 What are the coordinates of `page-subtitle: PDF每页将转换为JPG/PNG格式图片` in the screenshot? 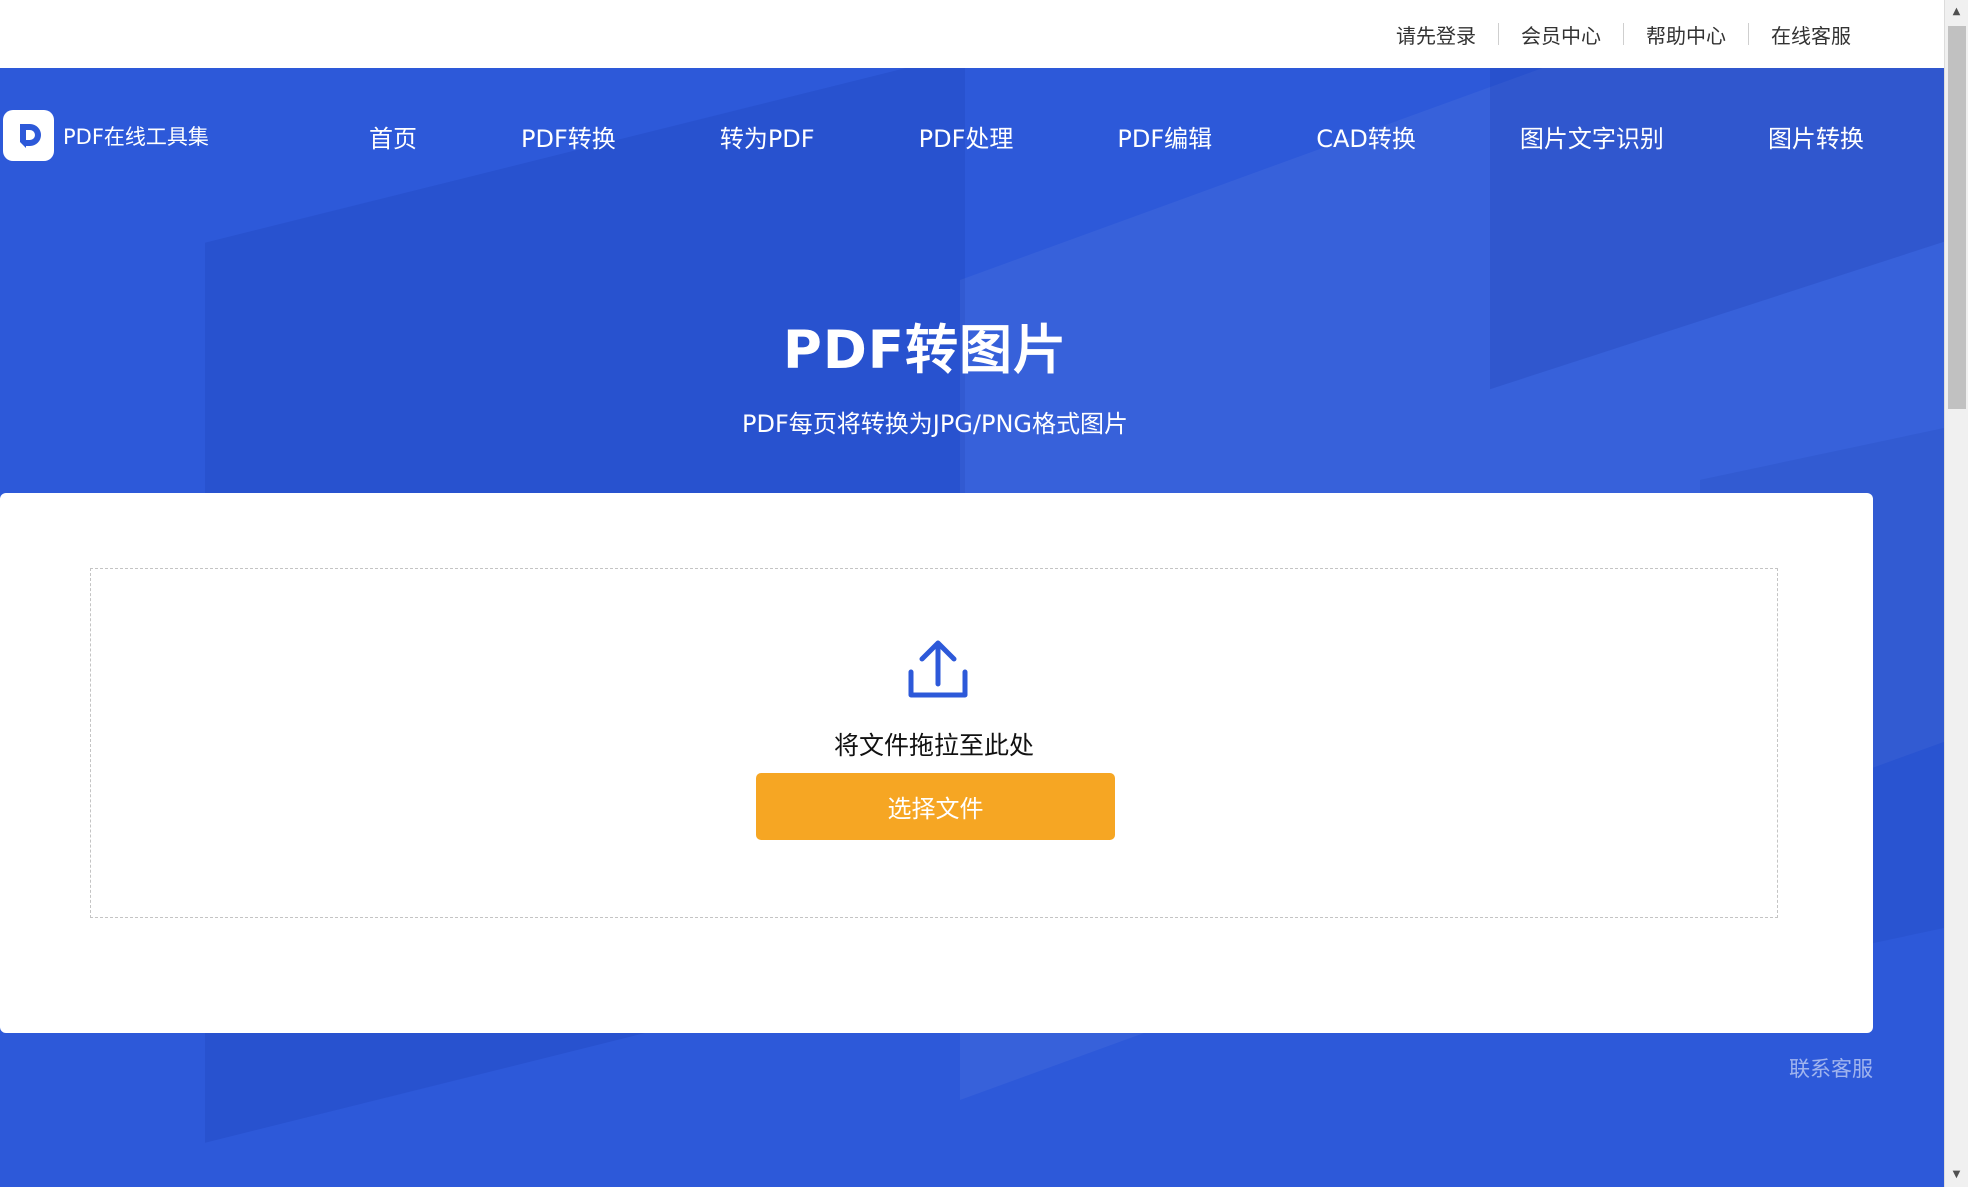 It's located at (934, 424).